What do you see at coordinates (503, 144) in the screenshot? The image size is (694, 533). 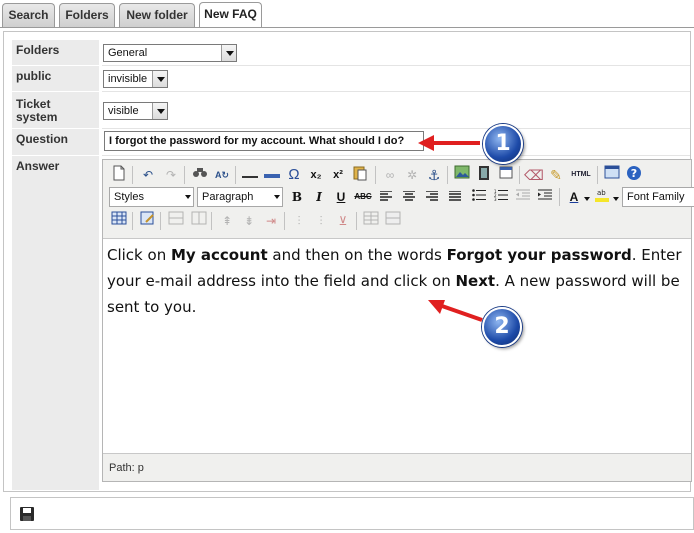 I see `callout-1: 1` at bounding box center [503, 144].